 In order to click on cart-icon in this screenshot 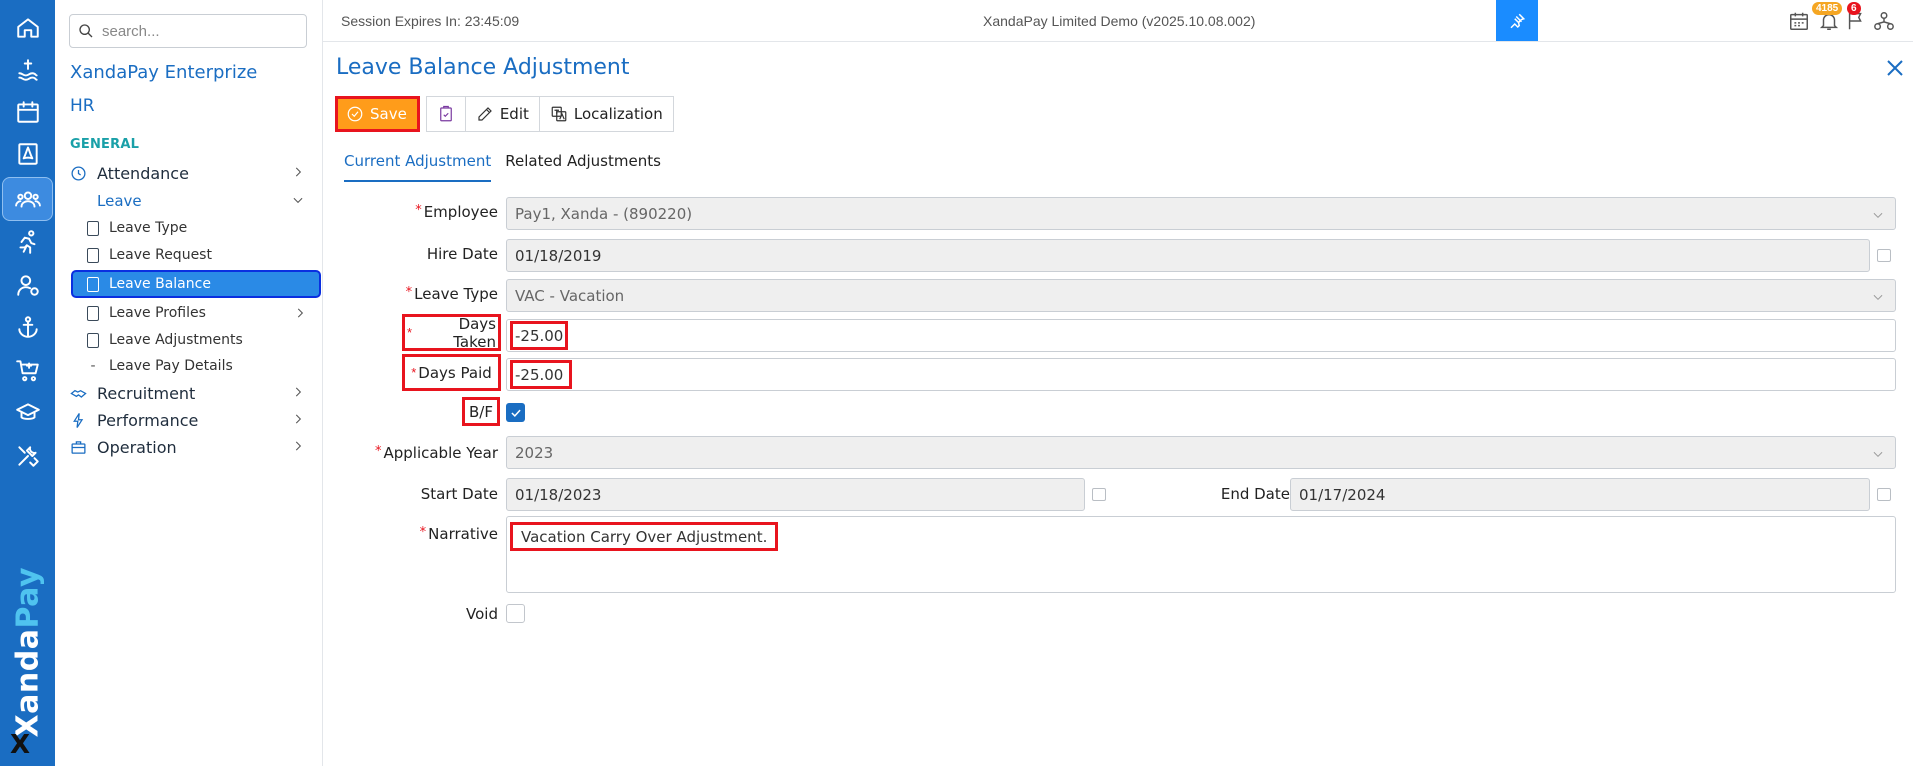, I will do `click(27, 370)`.